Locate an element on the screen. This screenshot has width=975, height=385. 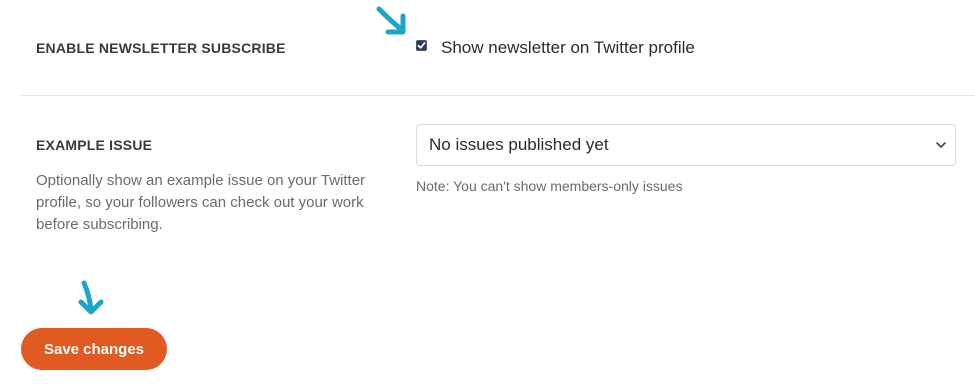
example-issue-label: EXAMPLE ISSUE is located at coordinates (94, 145).